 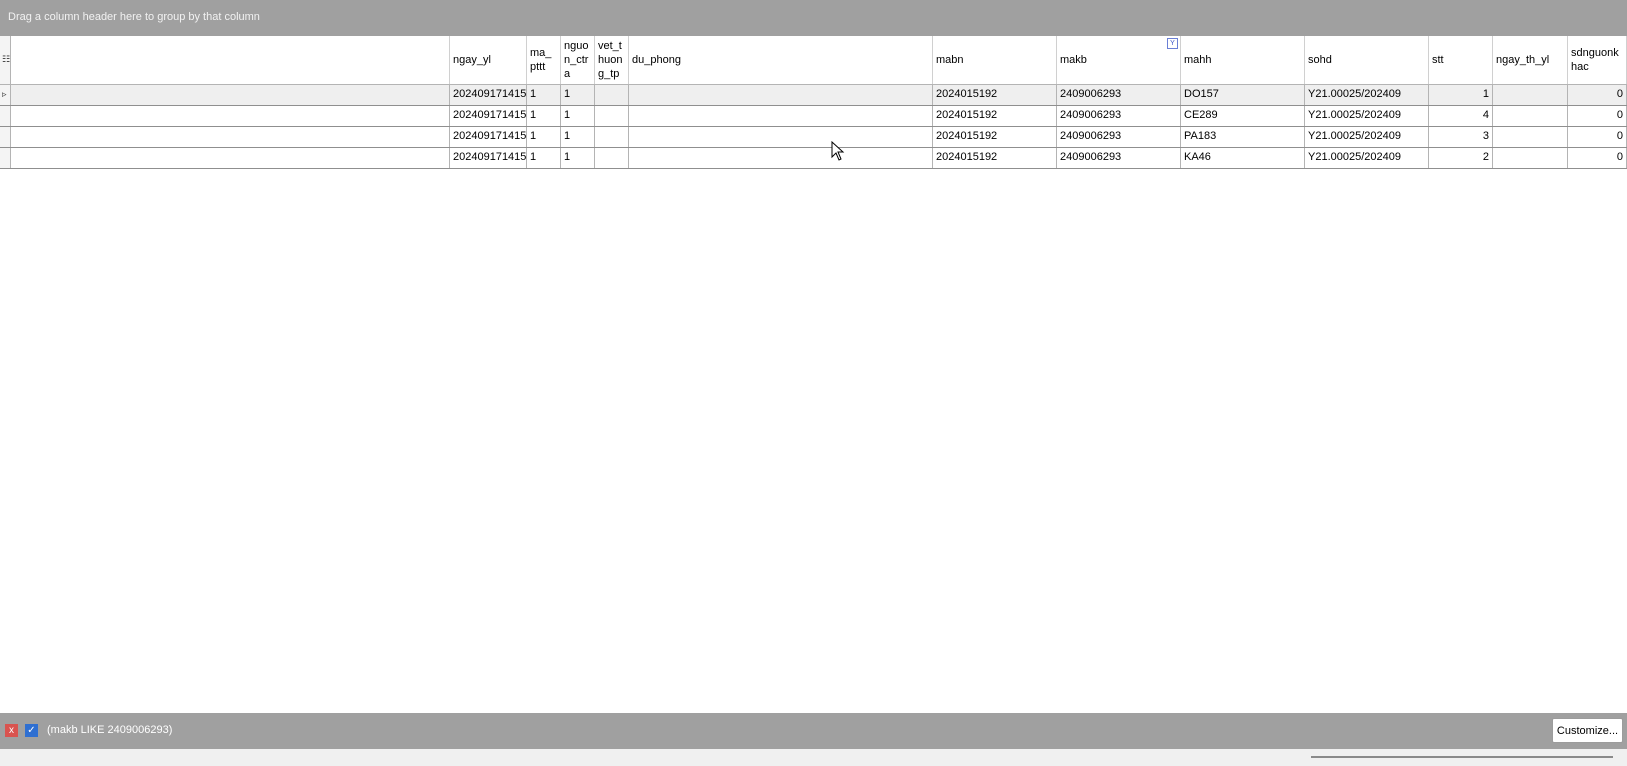 What do you see at coordinates (544, 60) in the screenshot?
I see `column-header-ma_pttt: ma_pttt` at bounding box center [544, 60].